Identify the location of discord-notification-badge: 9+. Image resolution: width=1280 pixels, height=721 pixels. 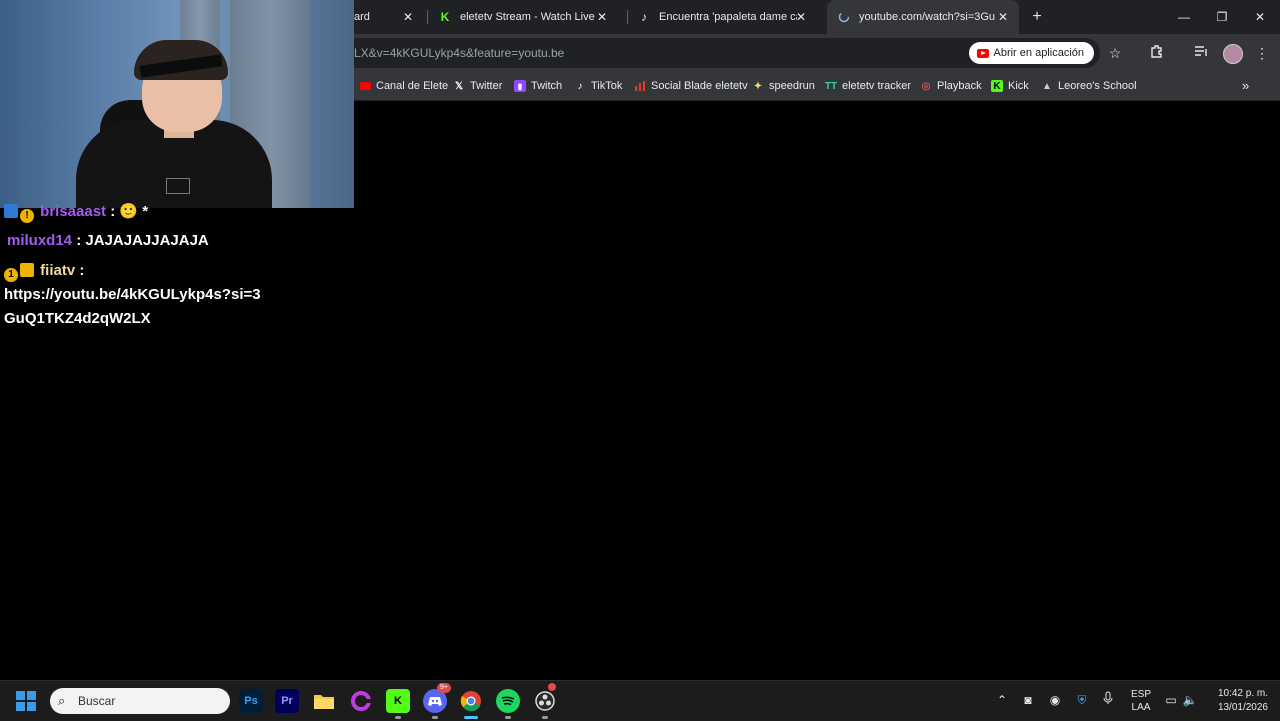
(444, 688).